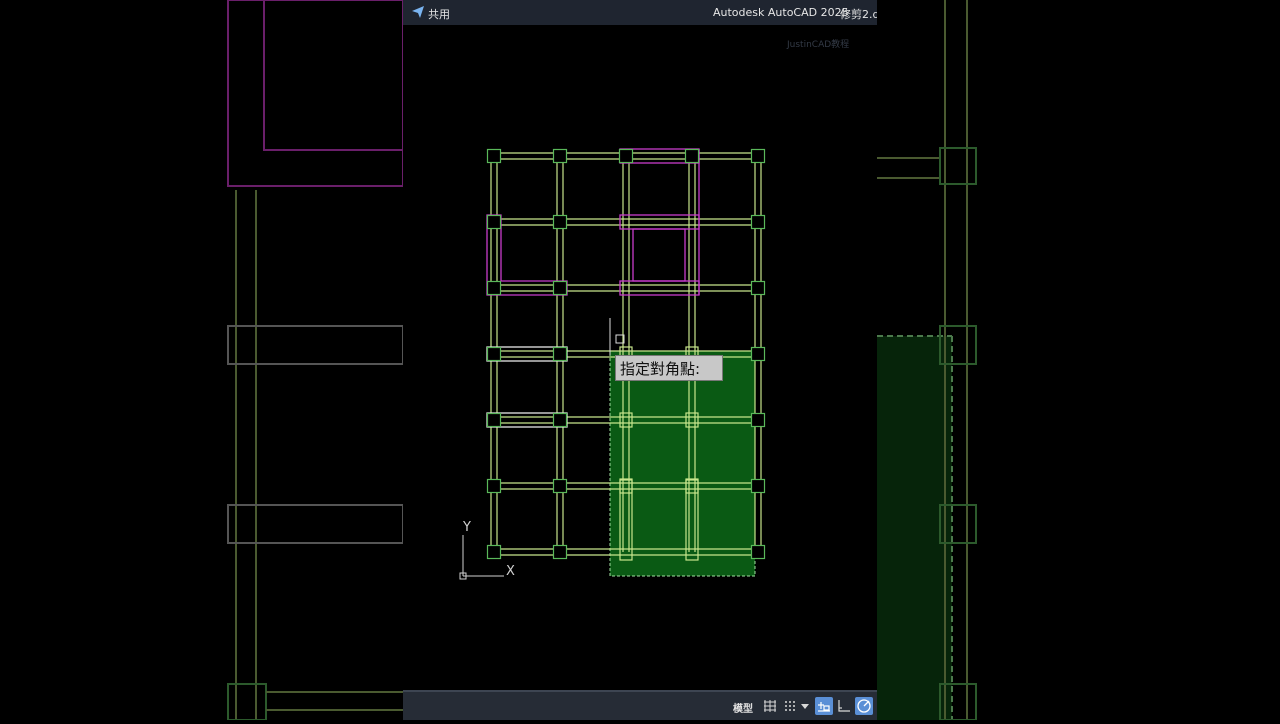  Describe the element at coordinates (510, 571) in the screenshot. I see `ucs-x-label: X` at that location.